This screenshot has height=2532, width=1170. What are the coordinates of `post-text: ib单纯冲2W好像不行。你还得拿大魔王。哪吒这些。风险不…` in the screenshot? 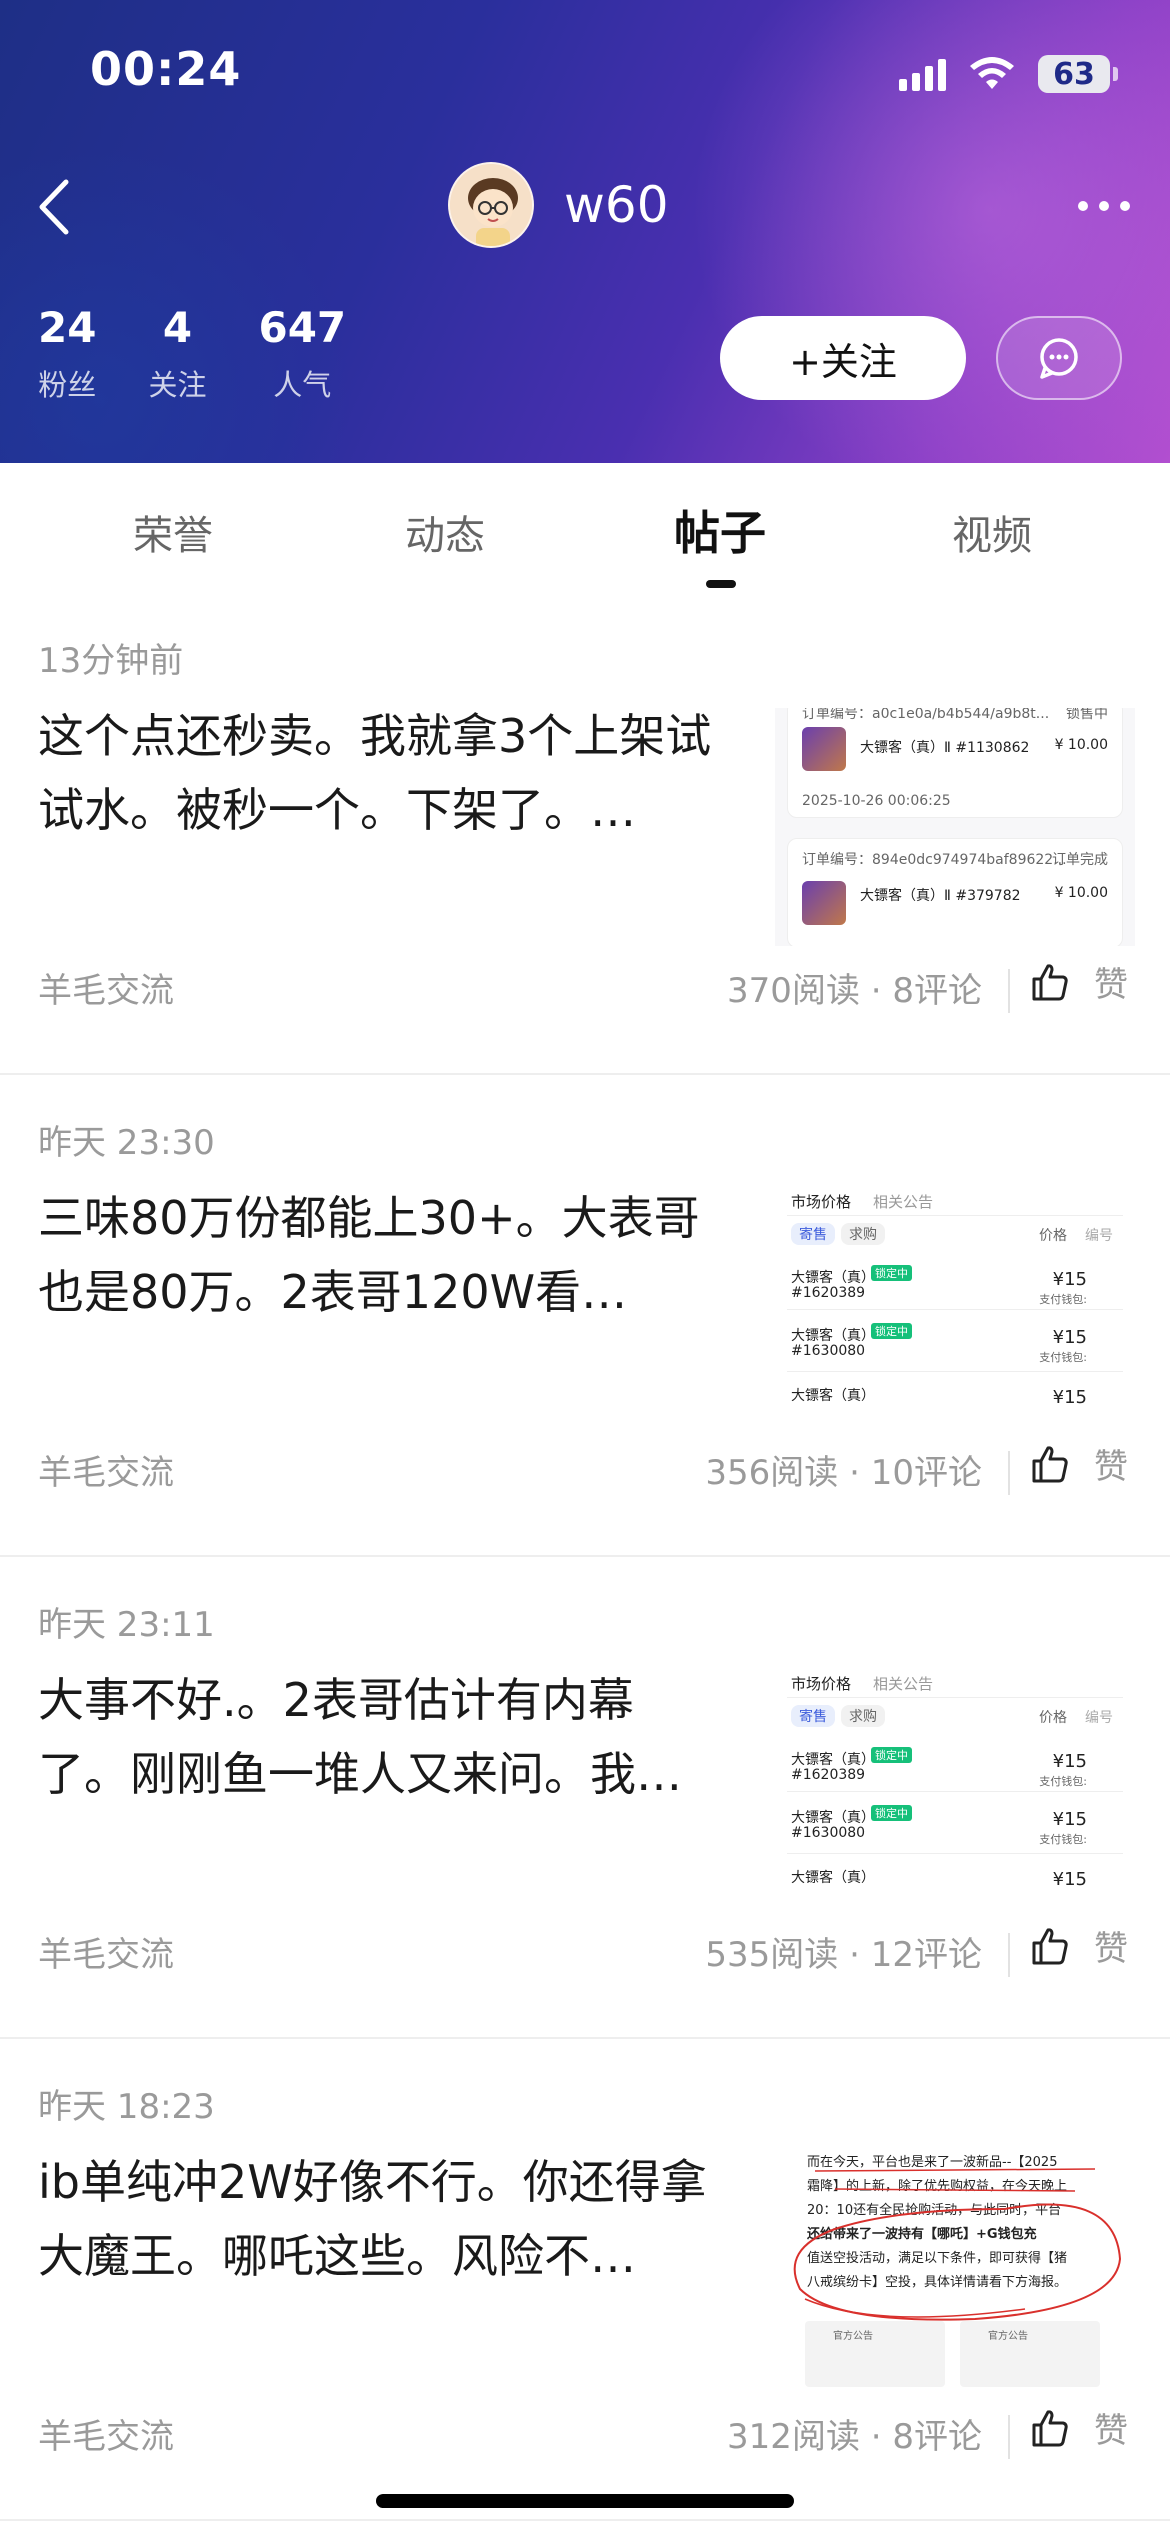 It's located at (378, 2219).